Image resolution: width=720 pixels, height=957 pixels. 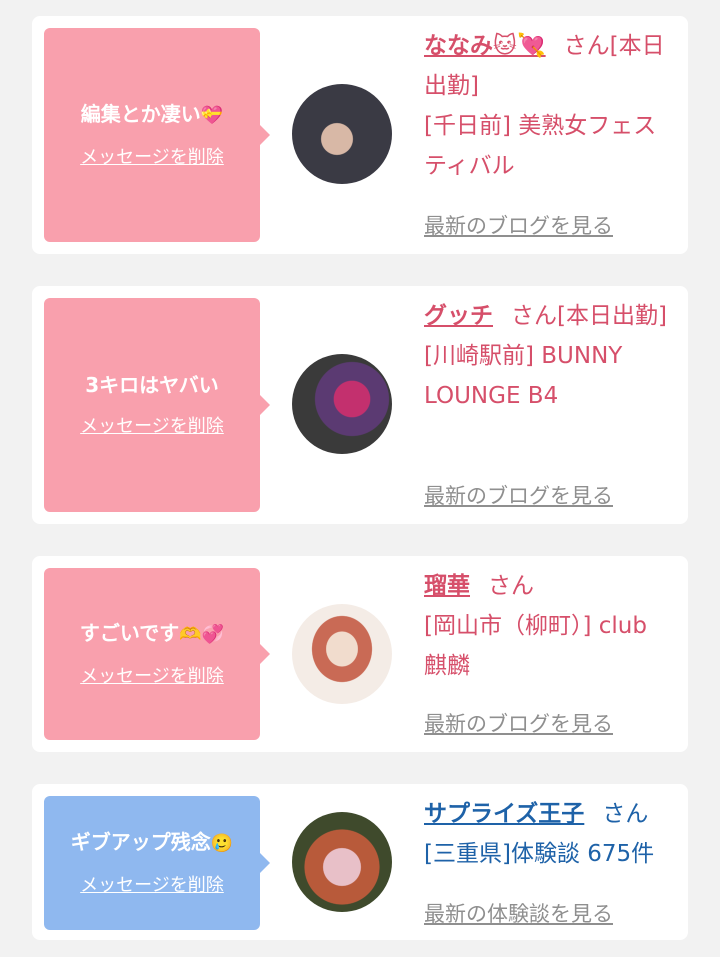 What do you see at coordinates (535, 646) in the screenshot?
I see `shop-name: [岡山市（柳町）] club 麒麟` at bounding box center [535, 646].